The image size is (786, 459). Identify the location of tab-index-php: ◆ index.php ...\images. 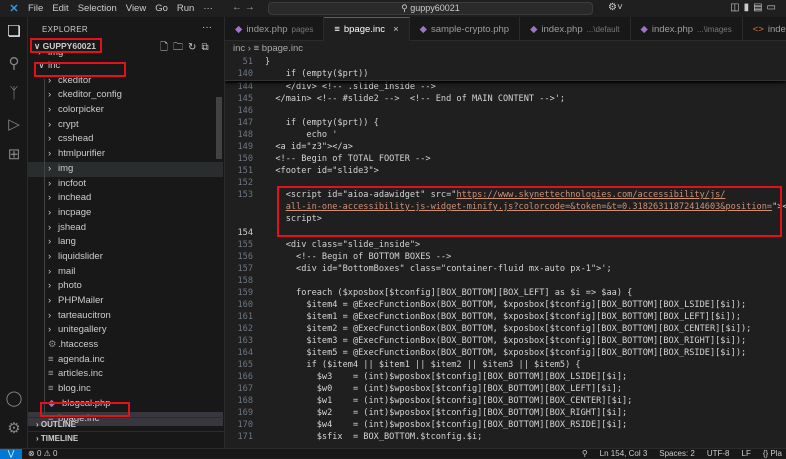
(687, 29).